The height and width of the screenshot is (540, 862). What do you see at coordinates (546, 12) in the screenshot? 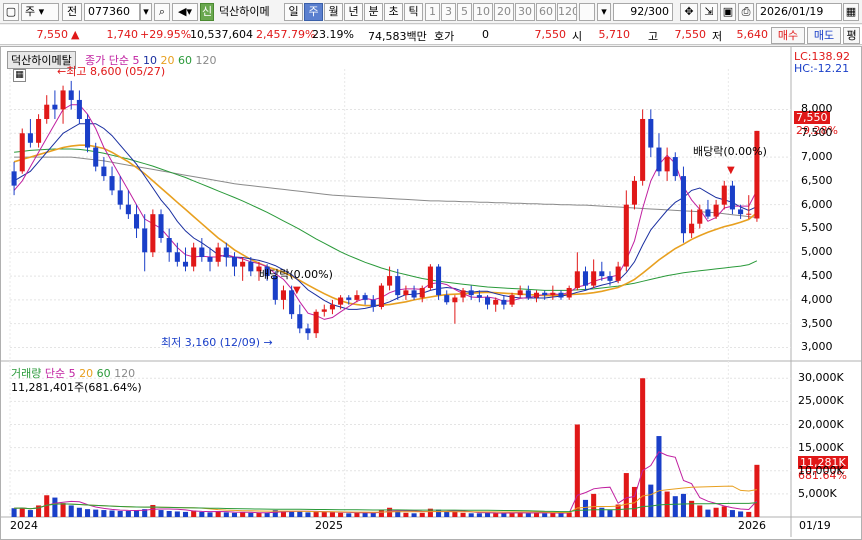
I see `interval-60: 60` at bounding box center [546, 12].